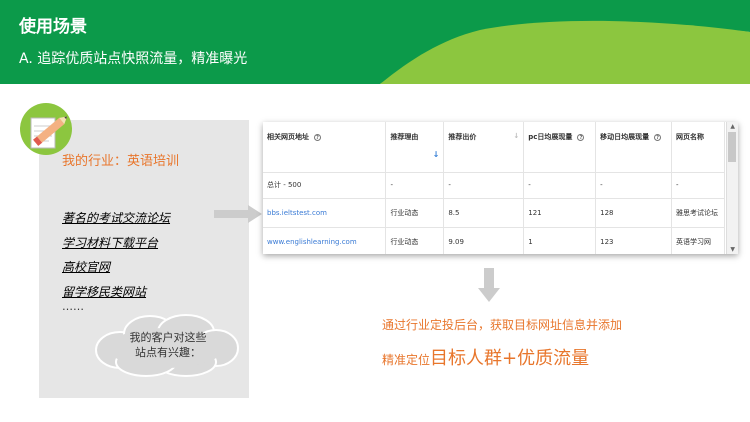  What do you see at coordinates (86, 267) in the screenshot?
I see `site-item: 高校官网` at bounding box center [86, 267].